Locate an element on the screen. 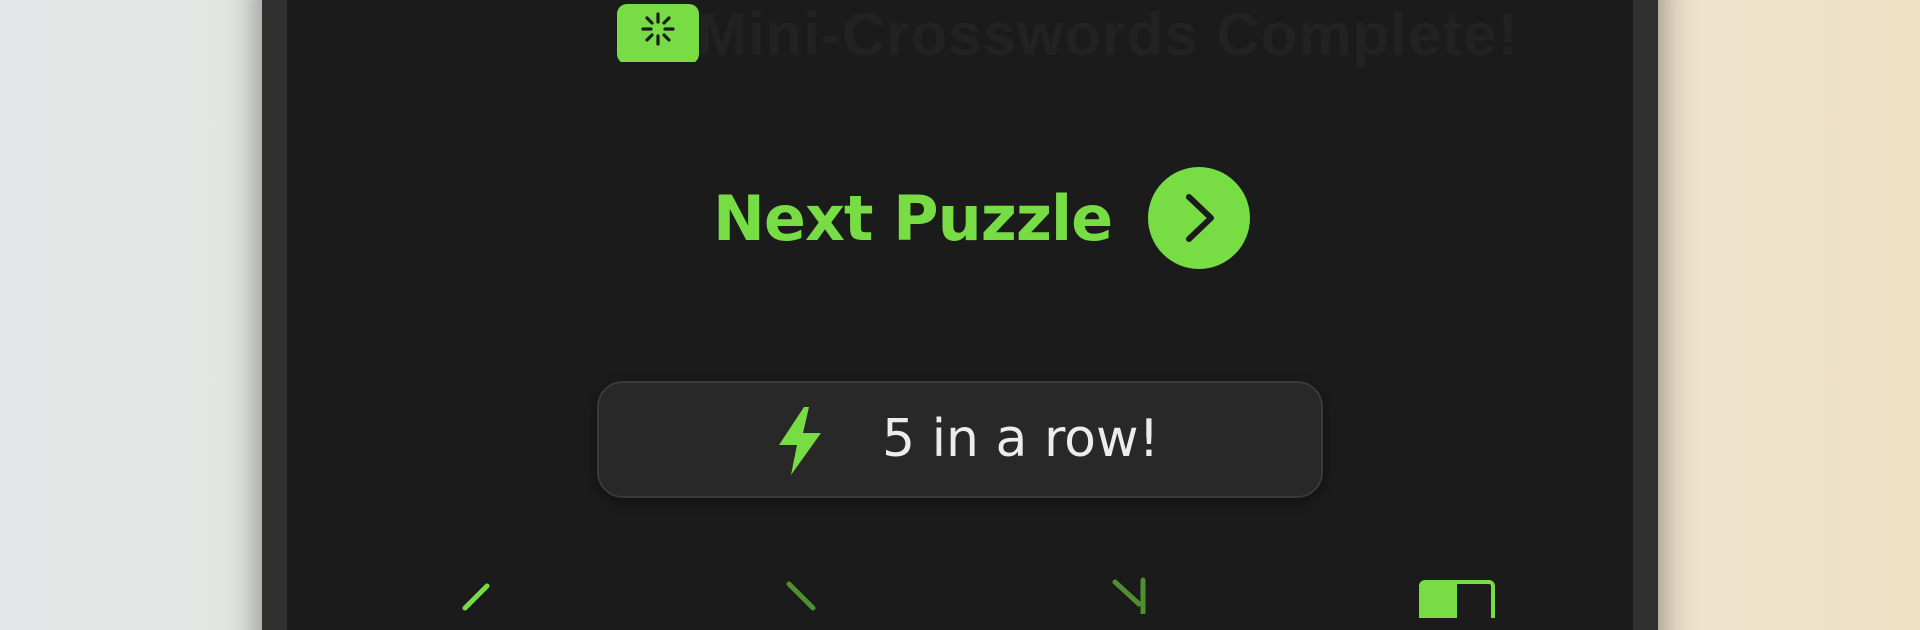 Image resolution: width=1920 pixels, height=630 pixels. next-puzzle-label: Next Puzzle is located at coordinates (913, 218).